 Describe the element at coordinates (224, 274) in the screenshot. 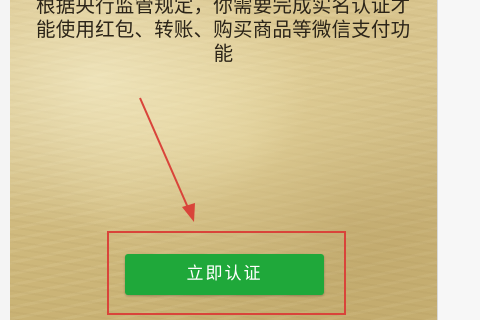

I see `verify-now-button: 立即认证` at that location.